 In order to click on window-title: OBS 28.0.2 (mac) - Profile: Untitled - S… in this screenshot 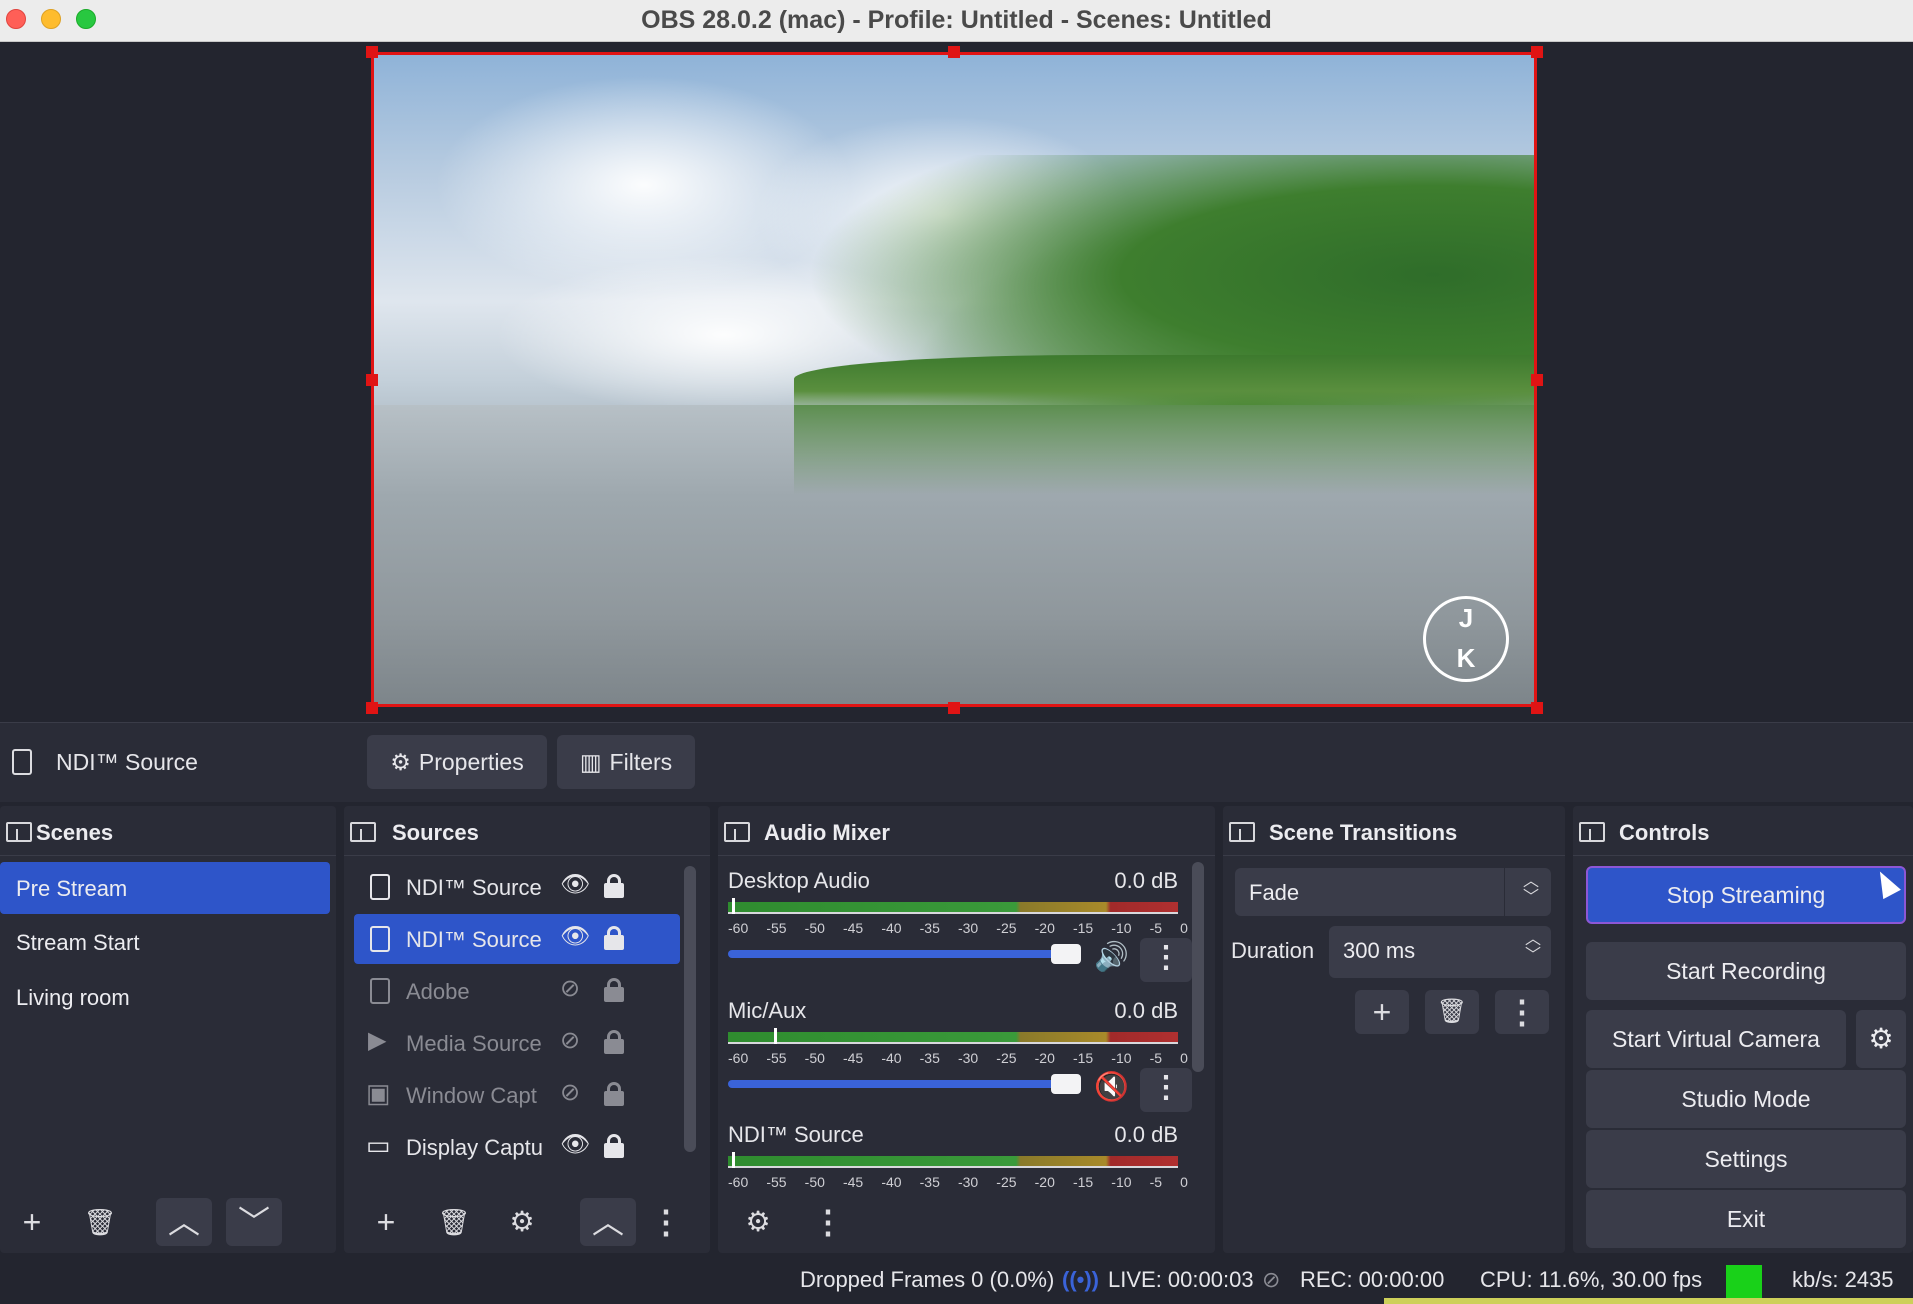, I will do `click(956, 20)`.